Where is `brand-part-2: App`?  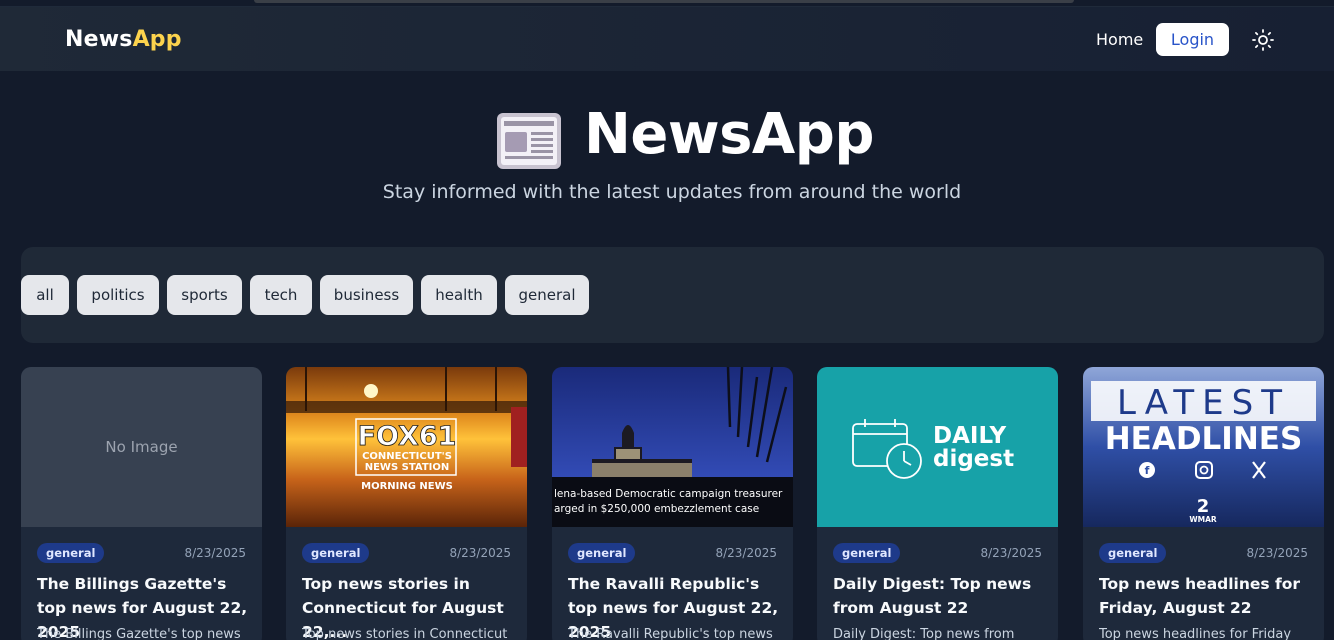
brand-part-2: App is located at coordinates (157, 39).